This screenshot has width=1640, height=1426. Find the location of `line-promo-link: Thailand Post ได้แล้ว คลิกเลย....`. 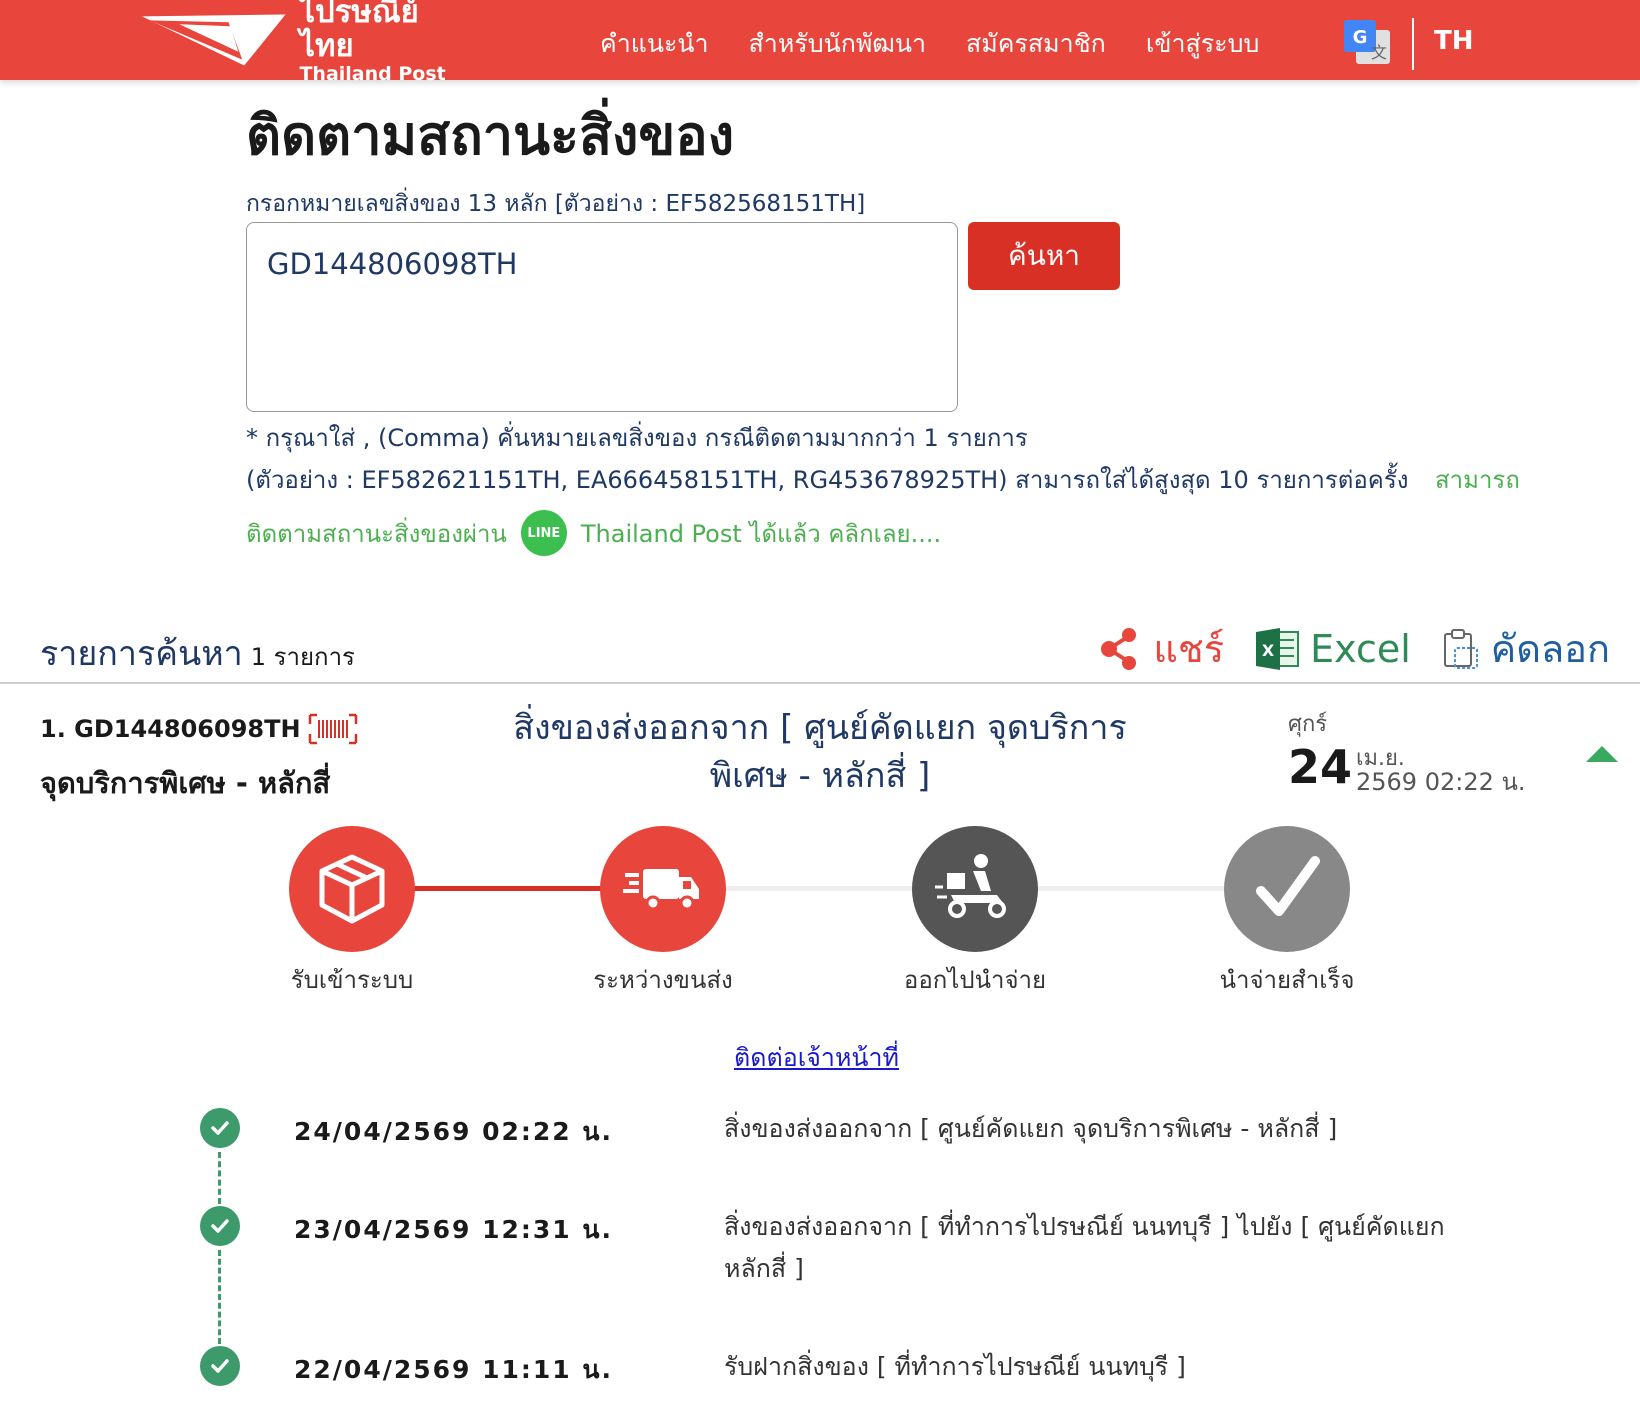

line-promo-link: Thailand Post ได้แล้ว คลิกเลย.... is located at coordinates (761, 533).